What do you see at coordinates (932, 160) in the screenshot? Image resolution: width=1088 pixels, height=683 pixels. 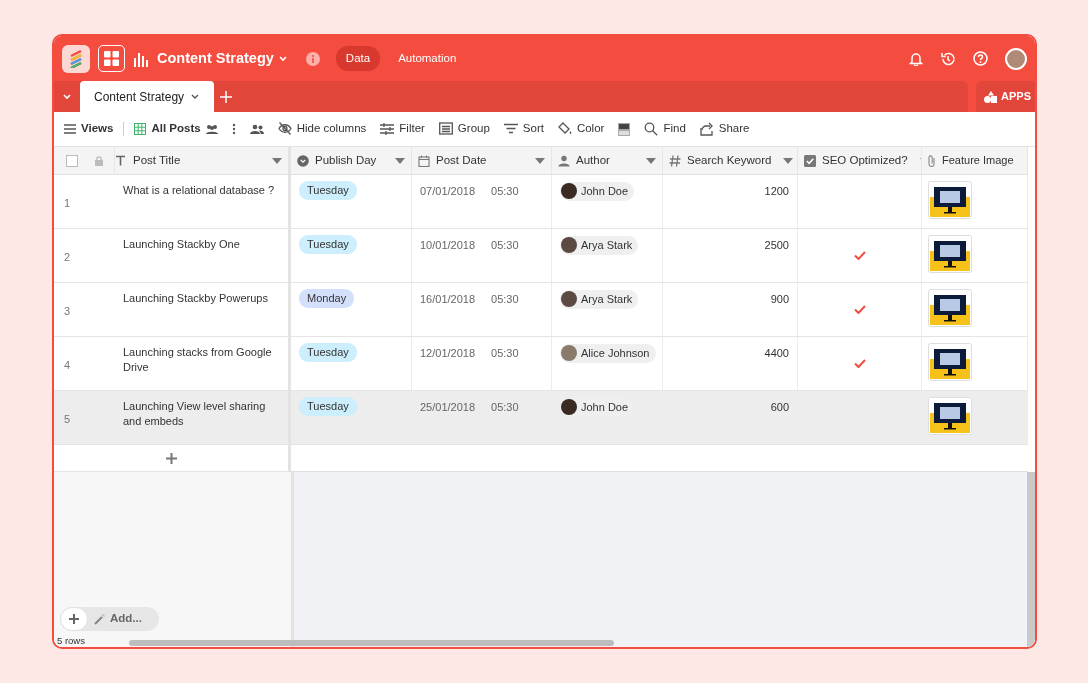 I see `paperclip-icon` at bounding box center [932, 160].